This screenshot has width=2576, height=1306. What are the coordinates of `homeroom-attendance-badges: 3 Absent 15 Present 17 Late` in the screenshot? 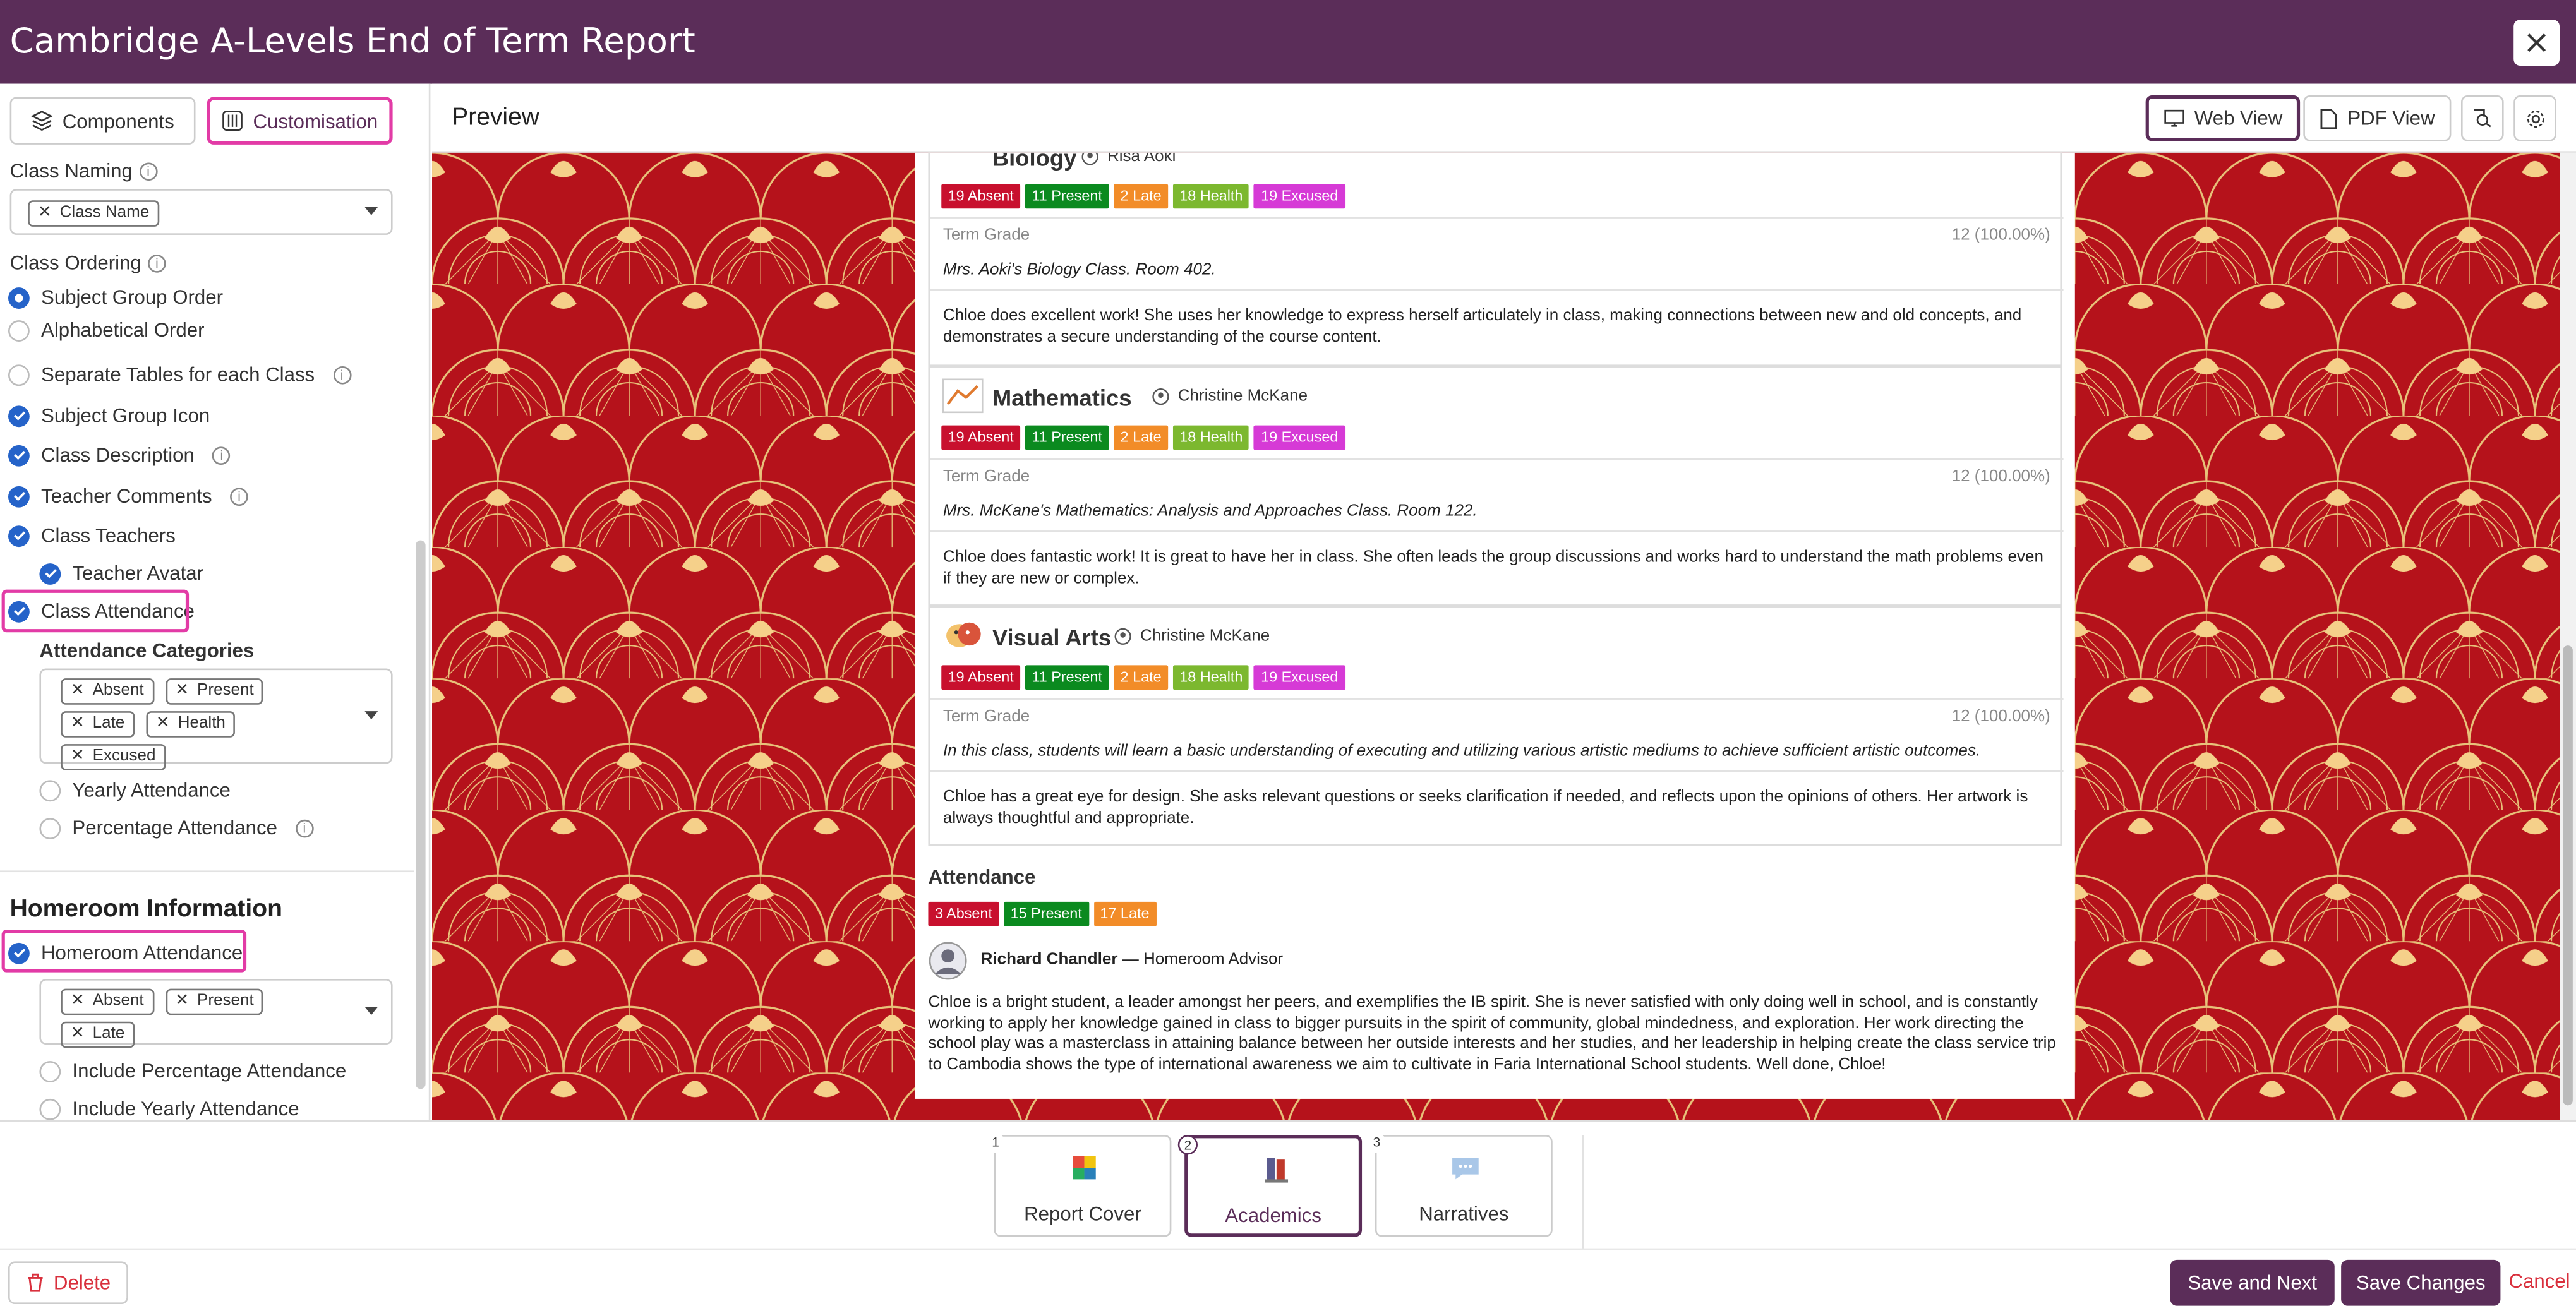 It's located at (1042, 913).